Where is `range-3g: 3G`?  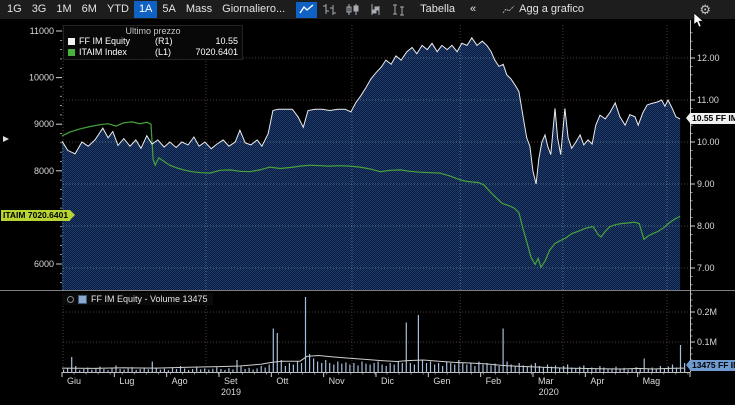 range-3g: 3G is located at coordinates (39, 9).